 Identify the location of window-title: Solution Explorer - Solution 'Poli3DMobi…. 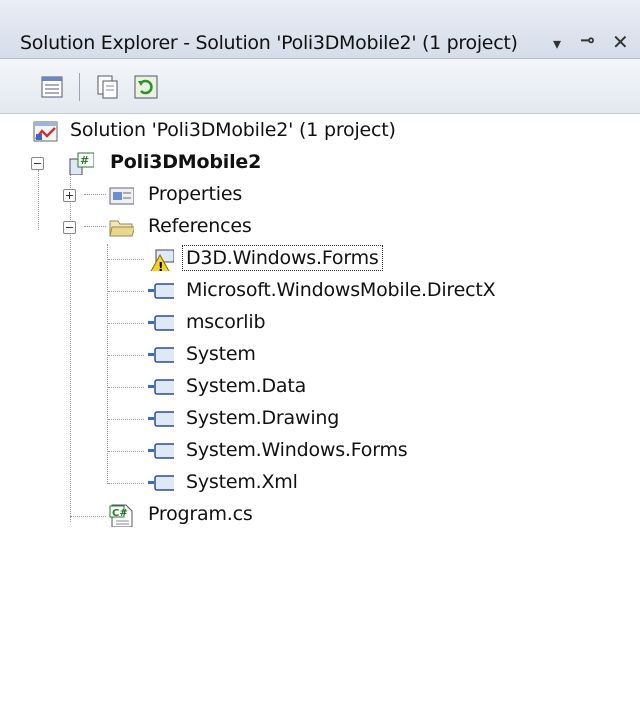
(269, 43).